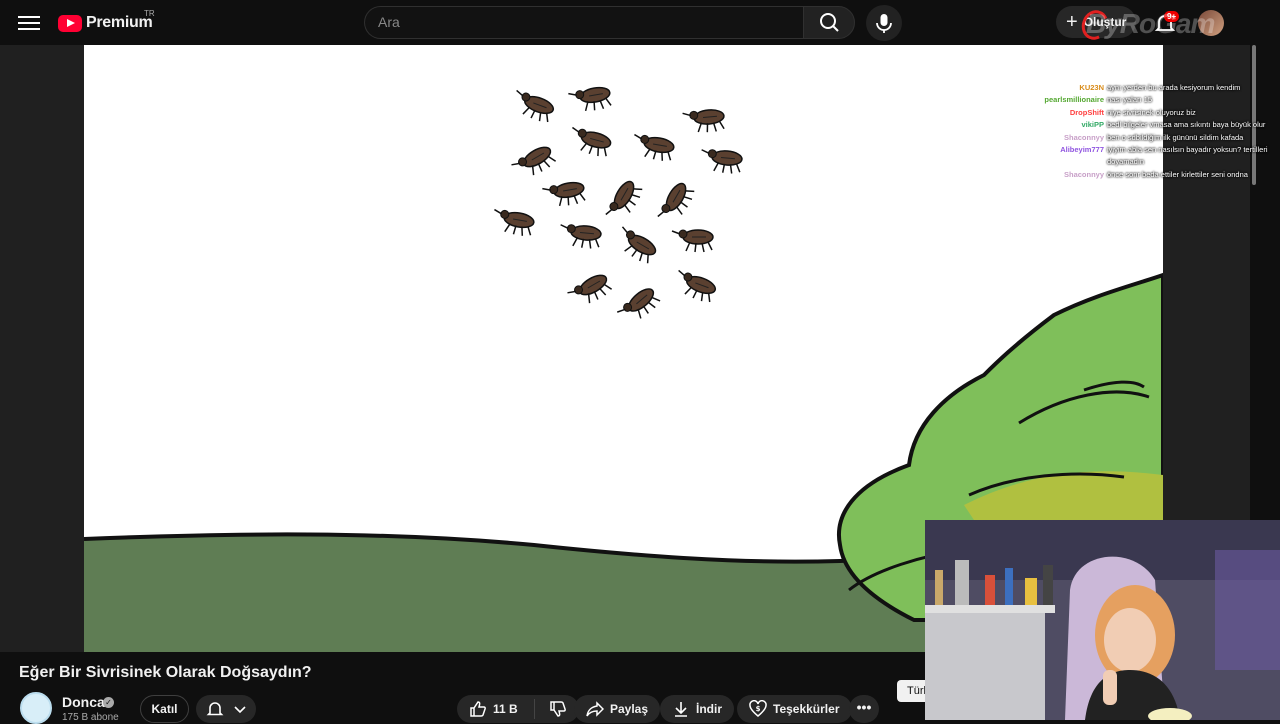 This screenshot has width=1280, height=724. I want to click on webcam-overlay, so click(1102, 620).